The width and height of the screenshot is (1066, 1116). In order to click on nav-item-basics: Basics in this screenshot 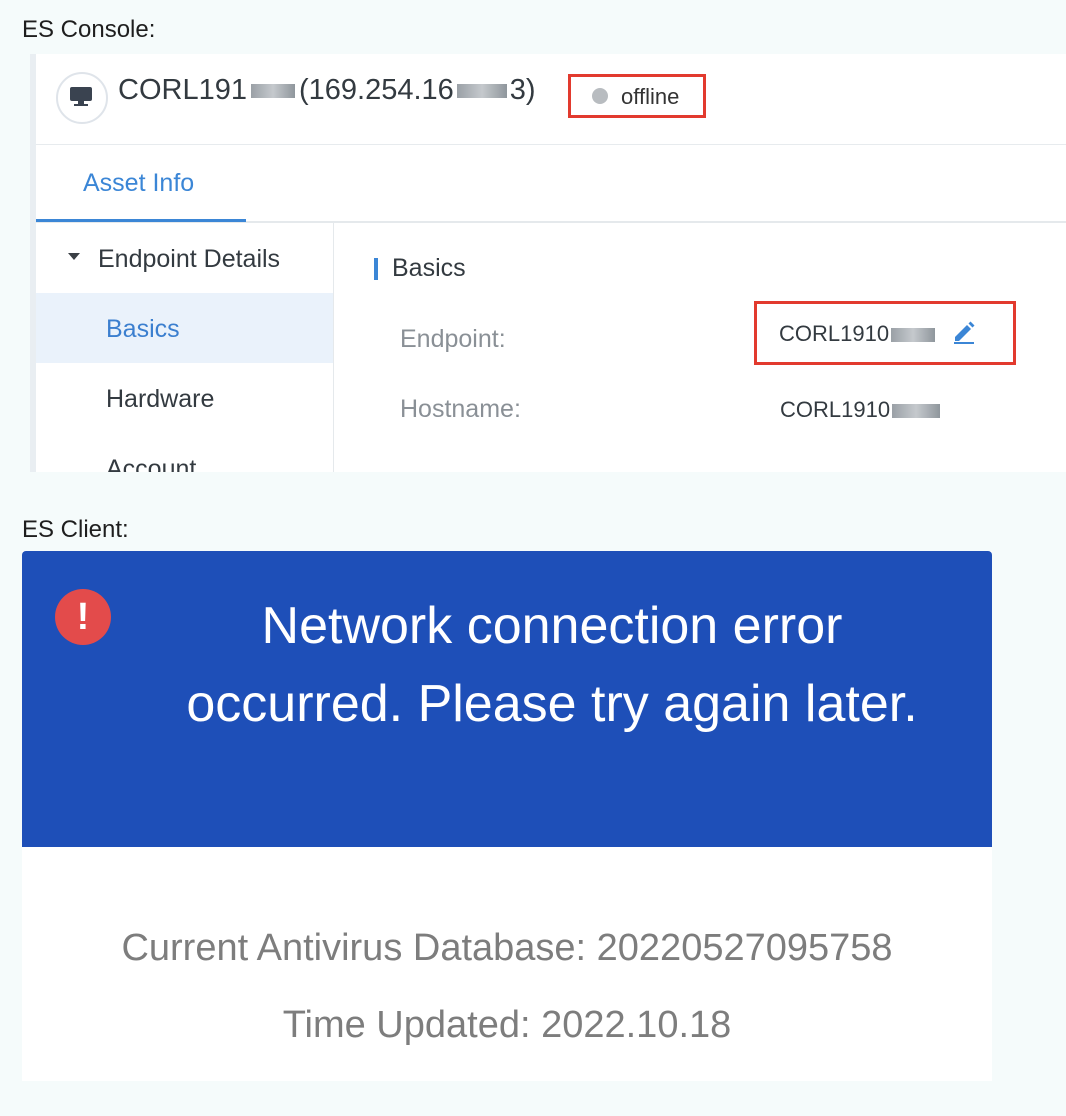, I will do `click(184, 328)`.